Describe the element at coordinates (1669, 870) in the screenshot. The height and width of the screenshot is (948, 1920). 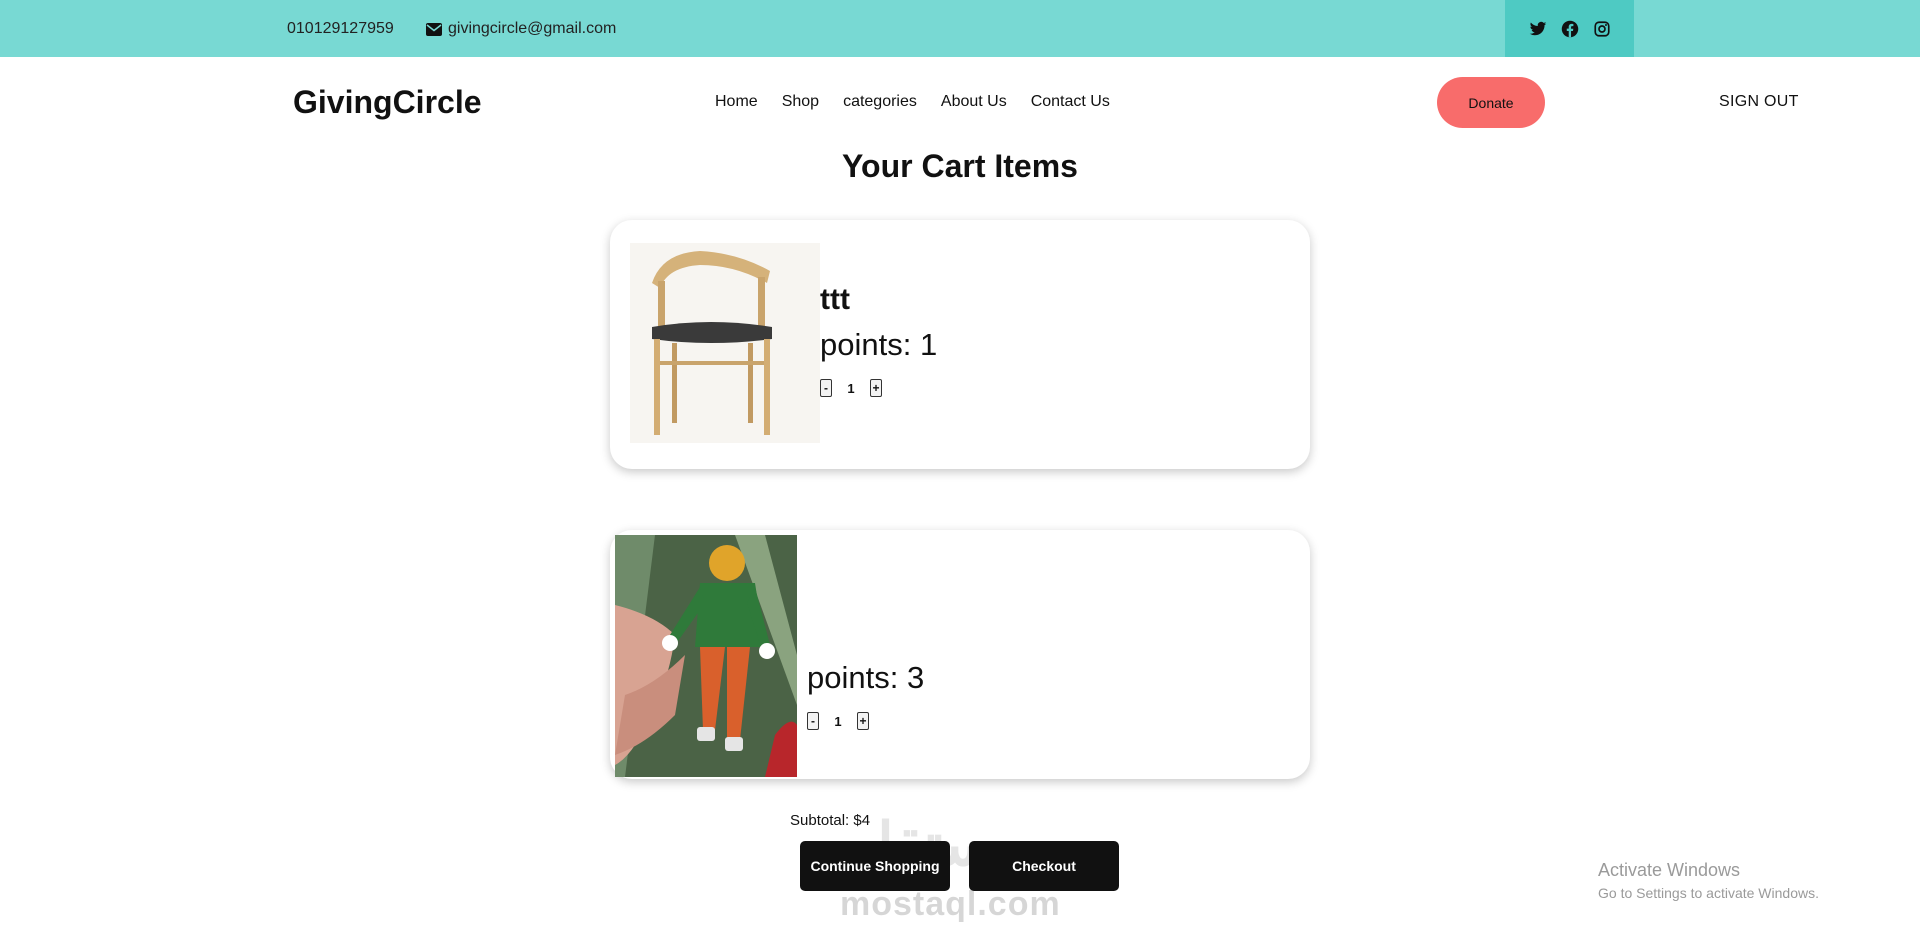
I see `activate-title: Activate Windows` at that location.